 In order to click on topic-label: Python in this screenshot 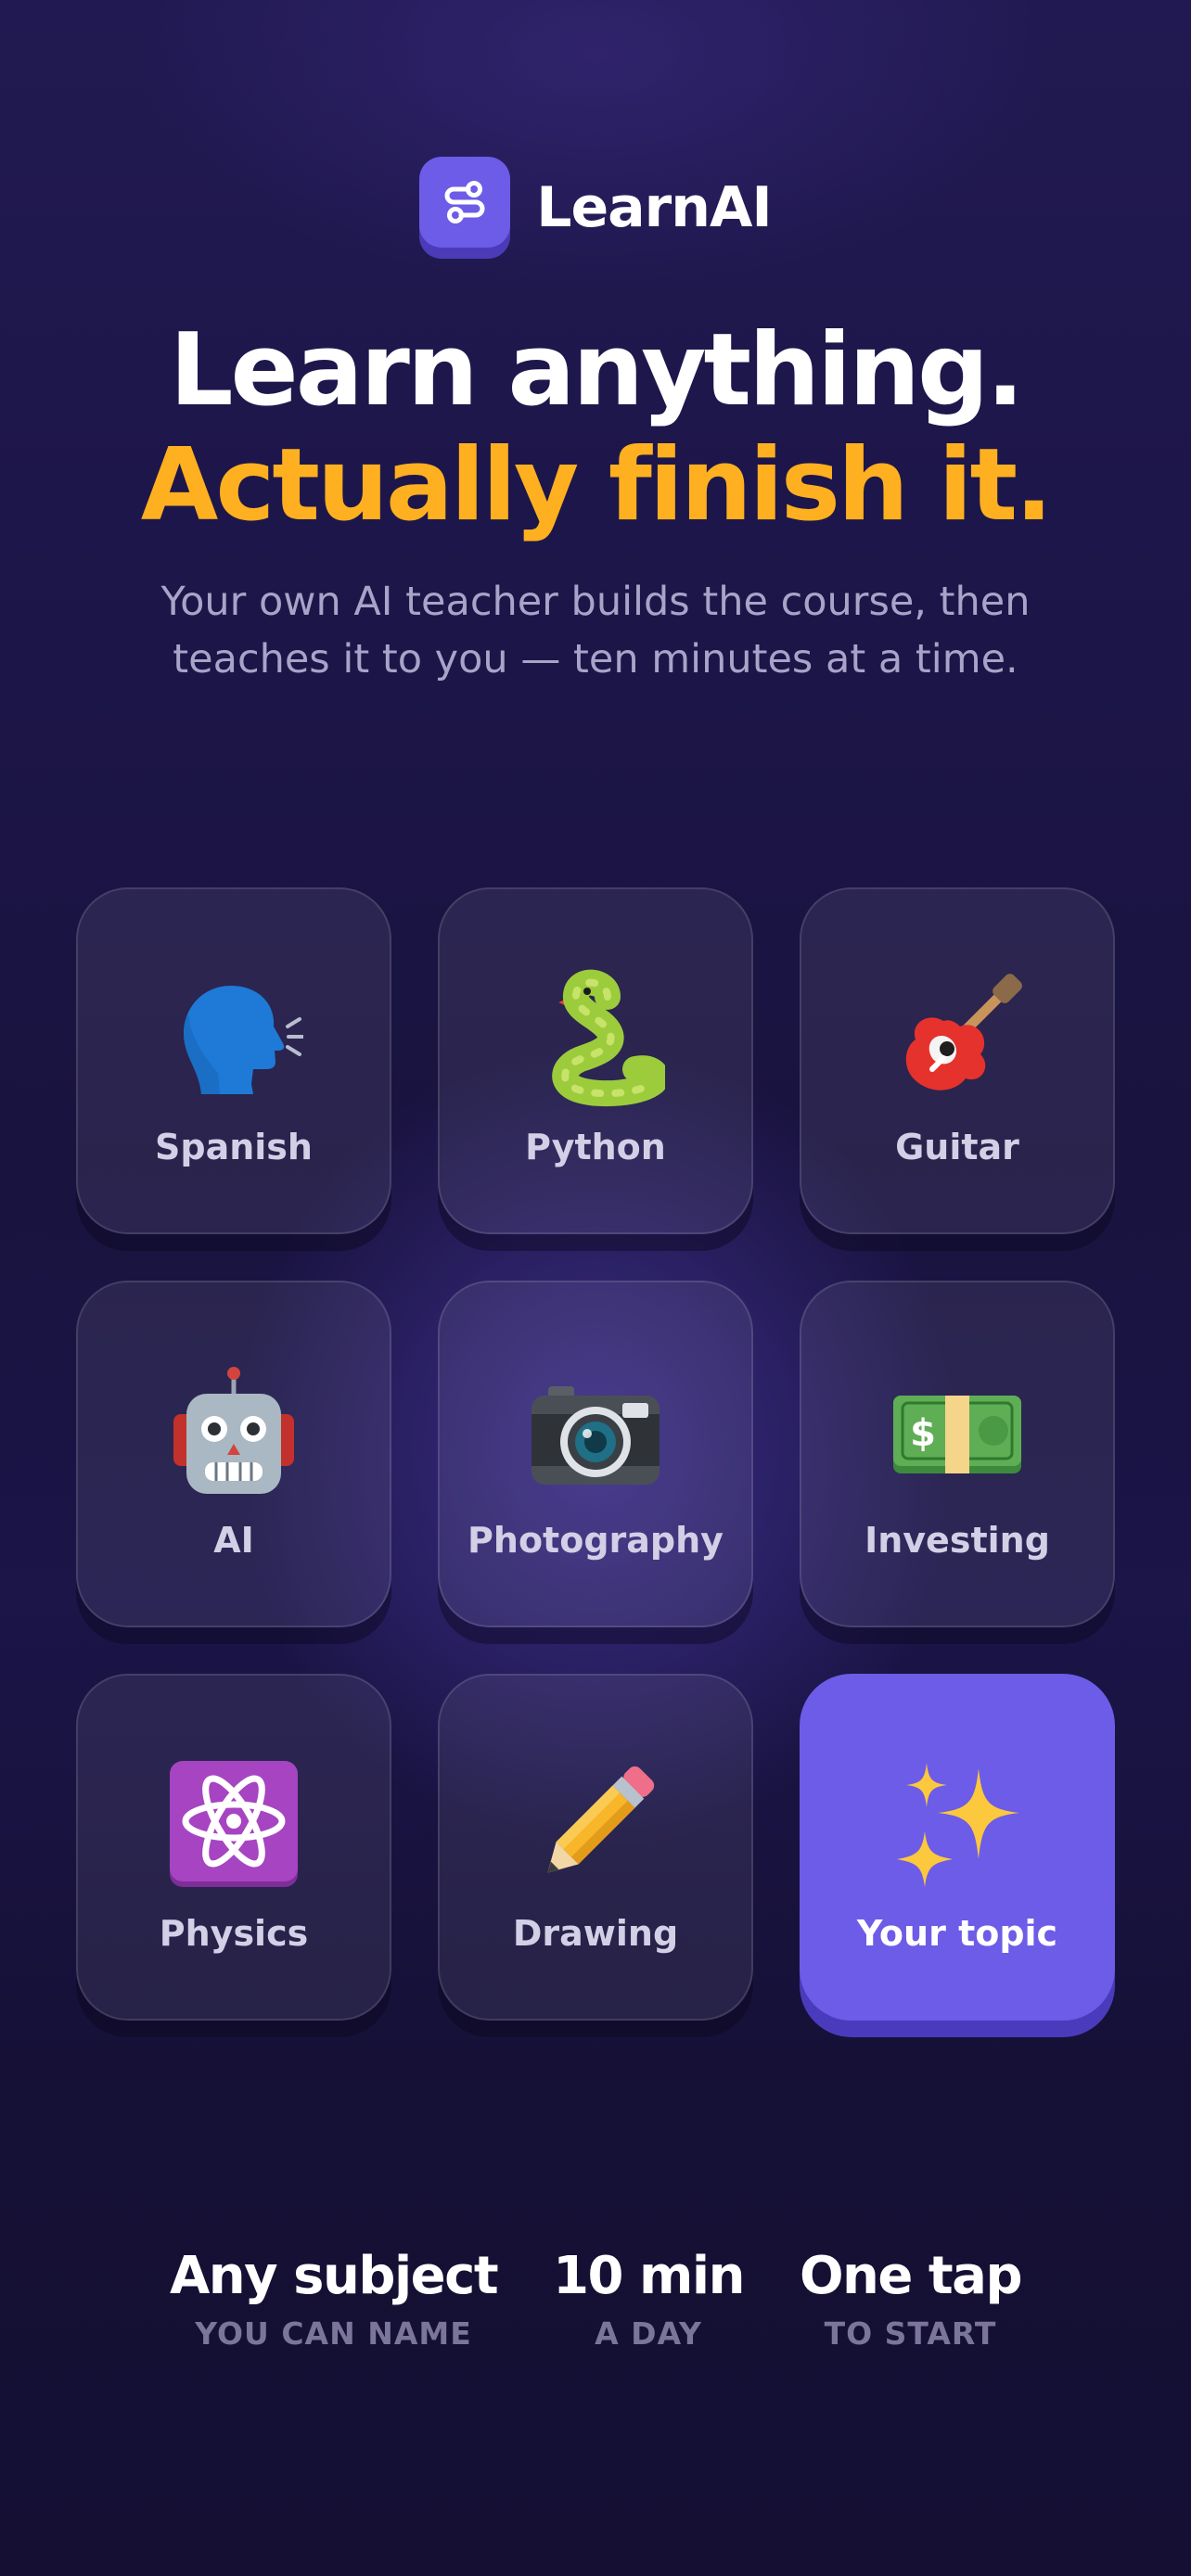, I will do `click(595, 1147)`.